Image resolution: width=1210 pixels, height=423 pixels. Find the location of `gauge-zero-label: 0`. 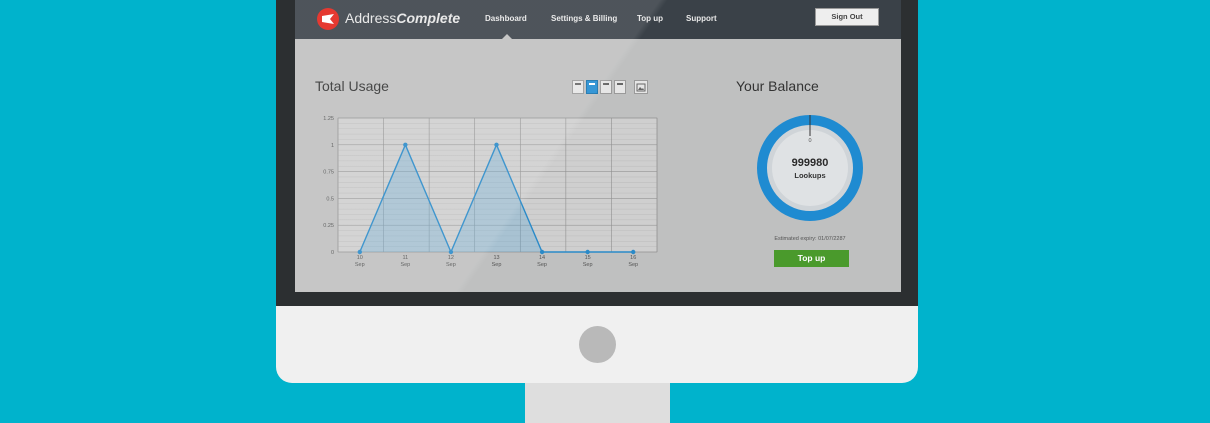

gauge-zero-label: 0 is located at coordinates (809, 141).